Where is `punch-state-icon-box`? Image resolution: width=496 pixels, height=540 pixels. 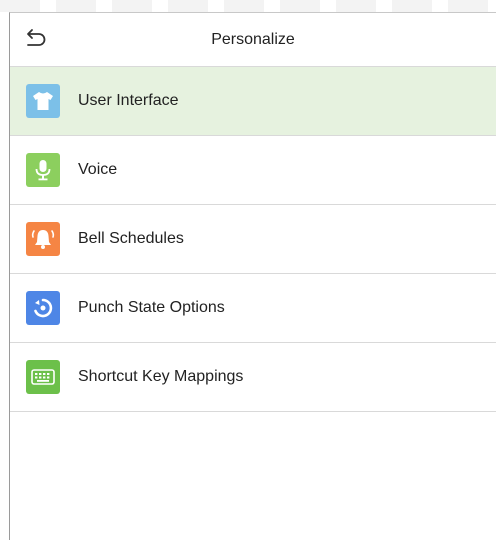 punch-state-icon-box is located at coordinates (43, 308).